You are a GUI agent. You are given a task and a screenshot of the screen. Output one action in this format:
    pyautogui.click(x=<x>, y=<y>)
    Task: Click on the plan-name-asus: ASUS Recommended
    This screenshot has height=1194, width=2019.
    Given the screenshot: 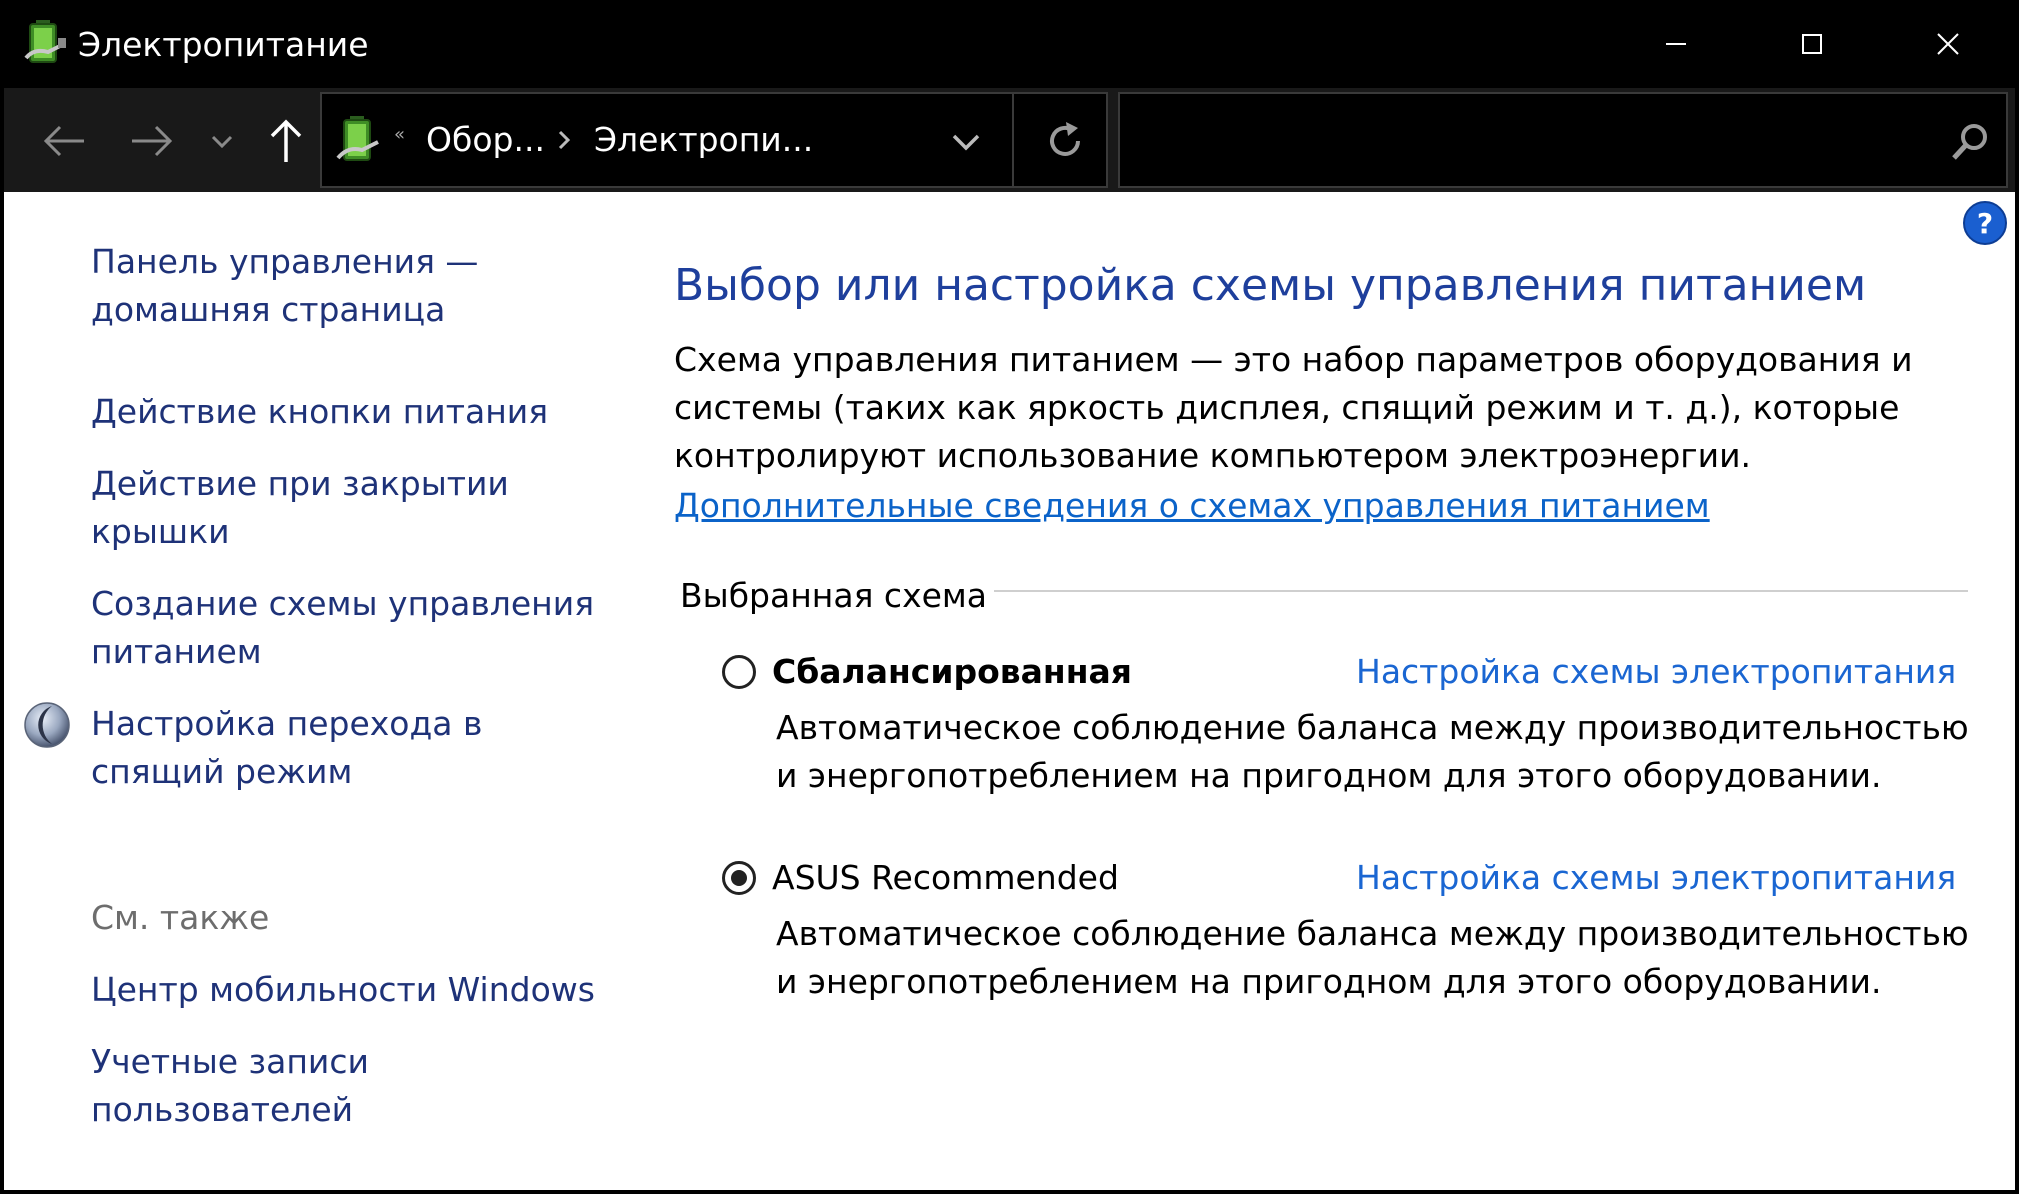 What is the action you would take?
    pyautogui.click(x=945, y=878)
    